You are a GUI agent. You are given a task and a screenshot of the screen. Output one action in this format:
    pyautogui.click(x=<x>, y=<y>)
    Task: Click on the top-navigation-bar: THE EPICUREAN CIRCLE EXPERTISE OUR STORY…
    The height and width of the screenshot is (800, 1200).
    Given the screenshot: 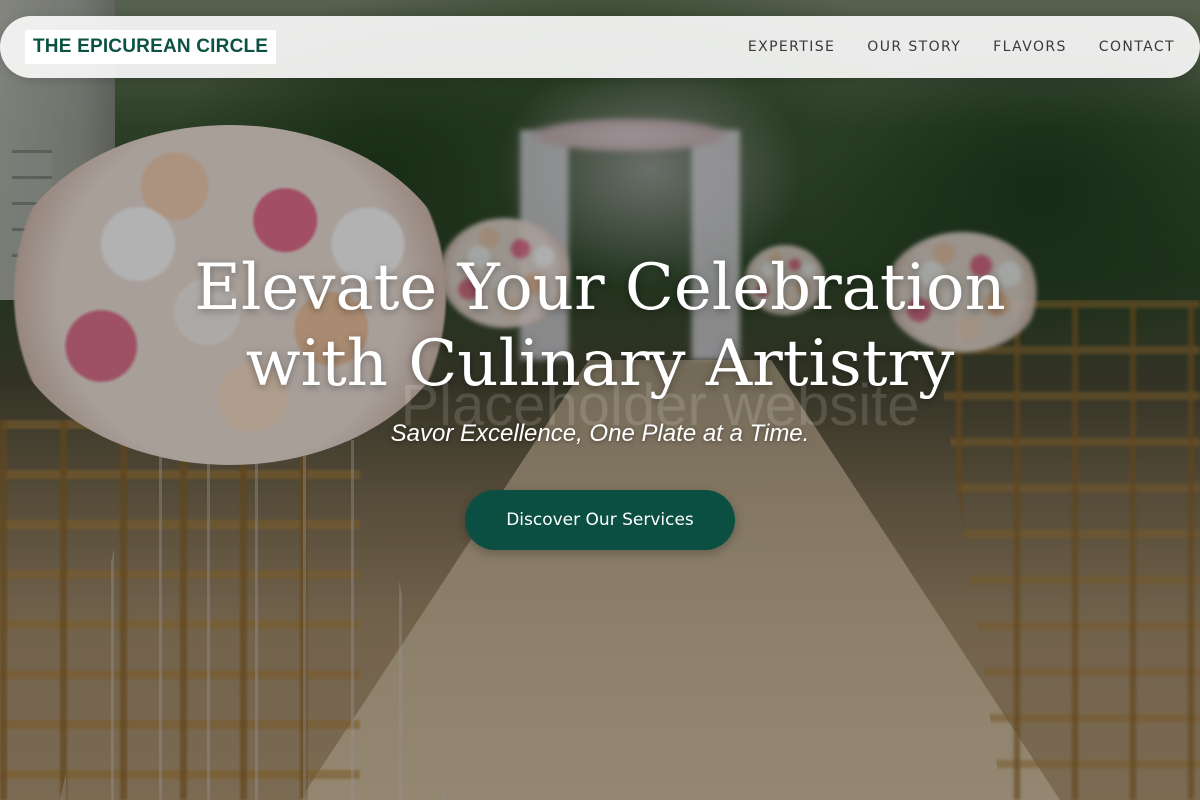 What is the action you would take?
    pyautogui.click(x=600, y=47)
    